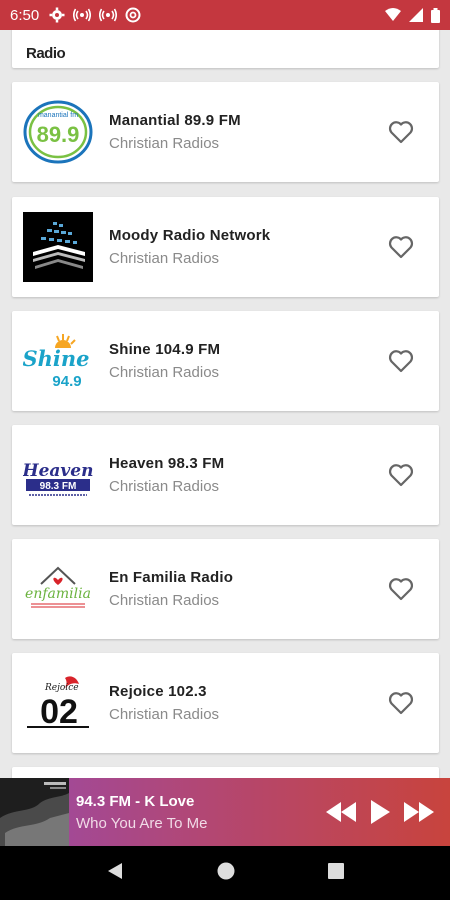  What do you see at coordinates (57, 15) in the screenshot?
I see `gear-icon` at bounding box center [57, 15].